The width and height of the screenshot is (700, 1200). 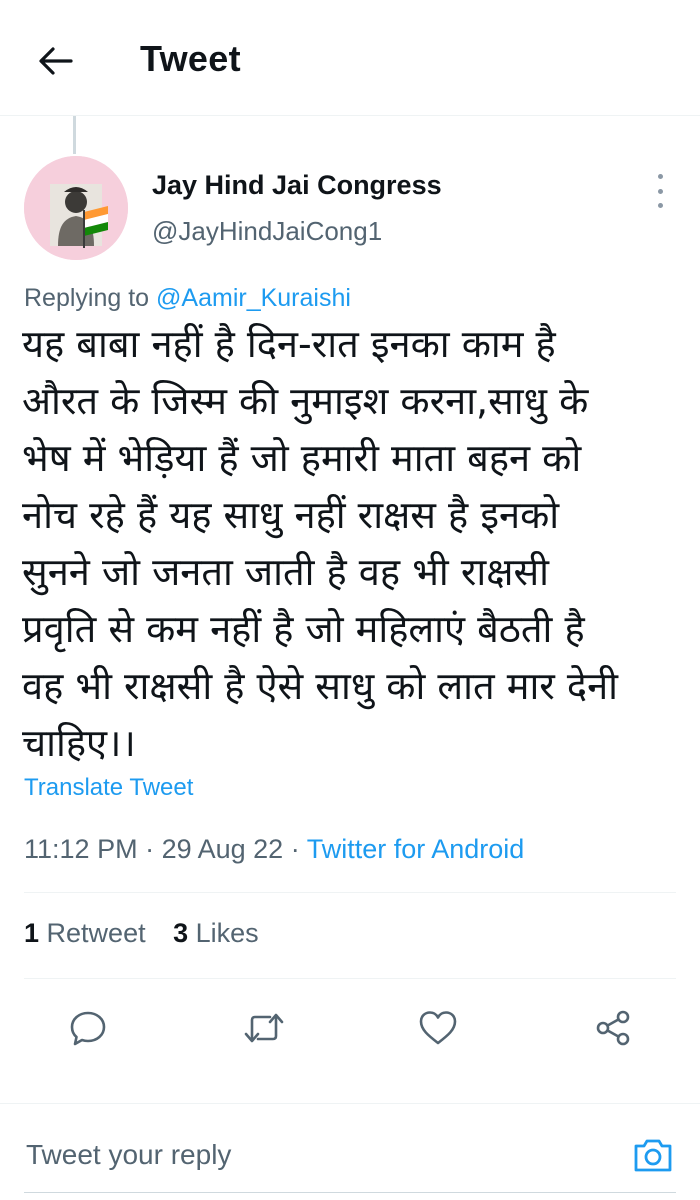 I want to click on translate-tweet-link: Translate Tweet, so click(x=108, y=788).